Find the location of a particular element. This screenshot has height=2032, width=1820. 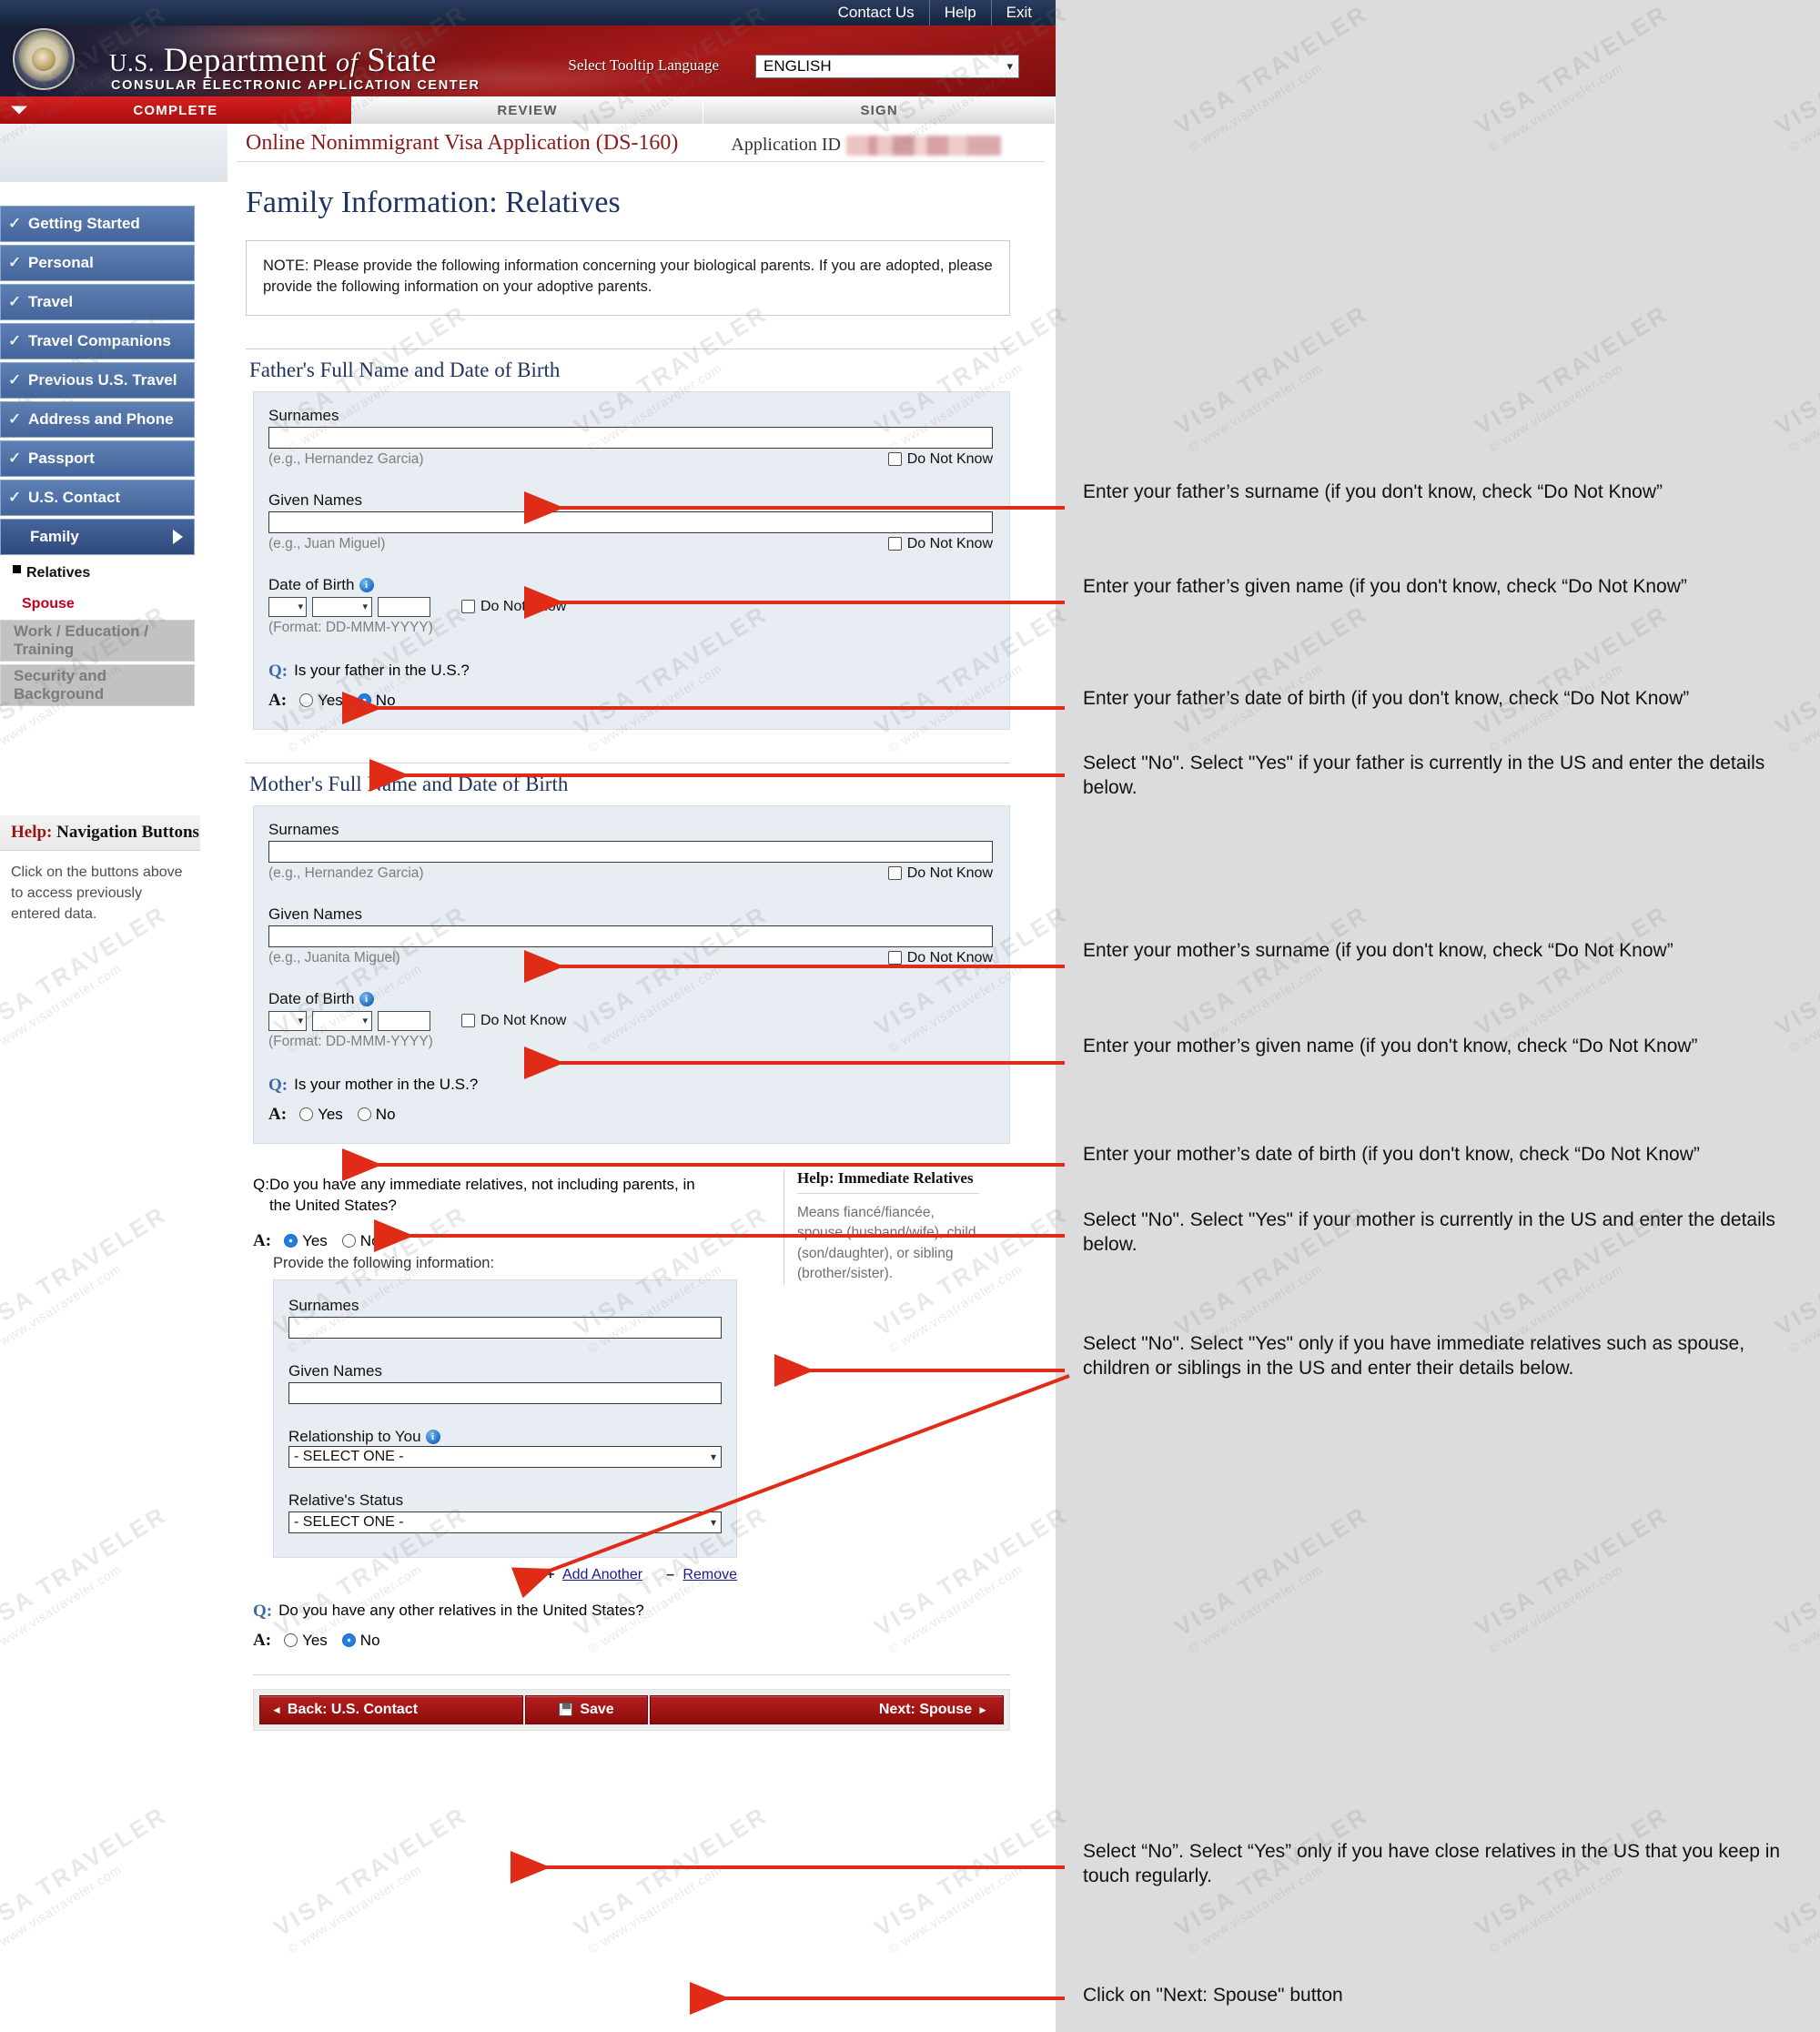

mother-in-us-no-option: No is located at coordinates (377, 1115).